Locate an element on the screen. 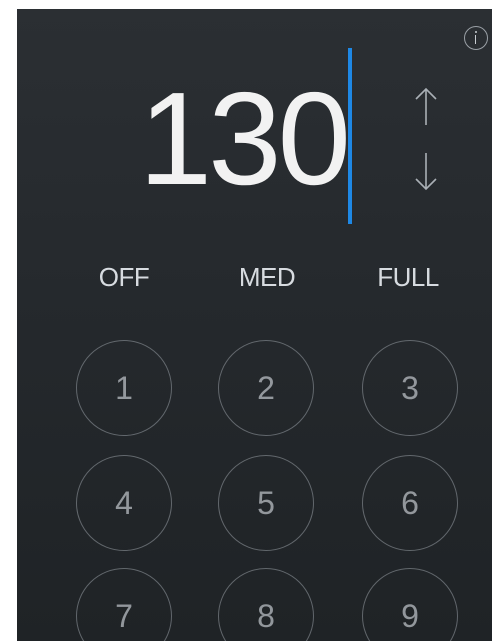 Image resolution: width=492 pixels, height=641 pixels. keypad-key-9: 9 is located at coordinates (410, 604).